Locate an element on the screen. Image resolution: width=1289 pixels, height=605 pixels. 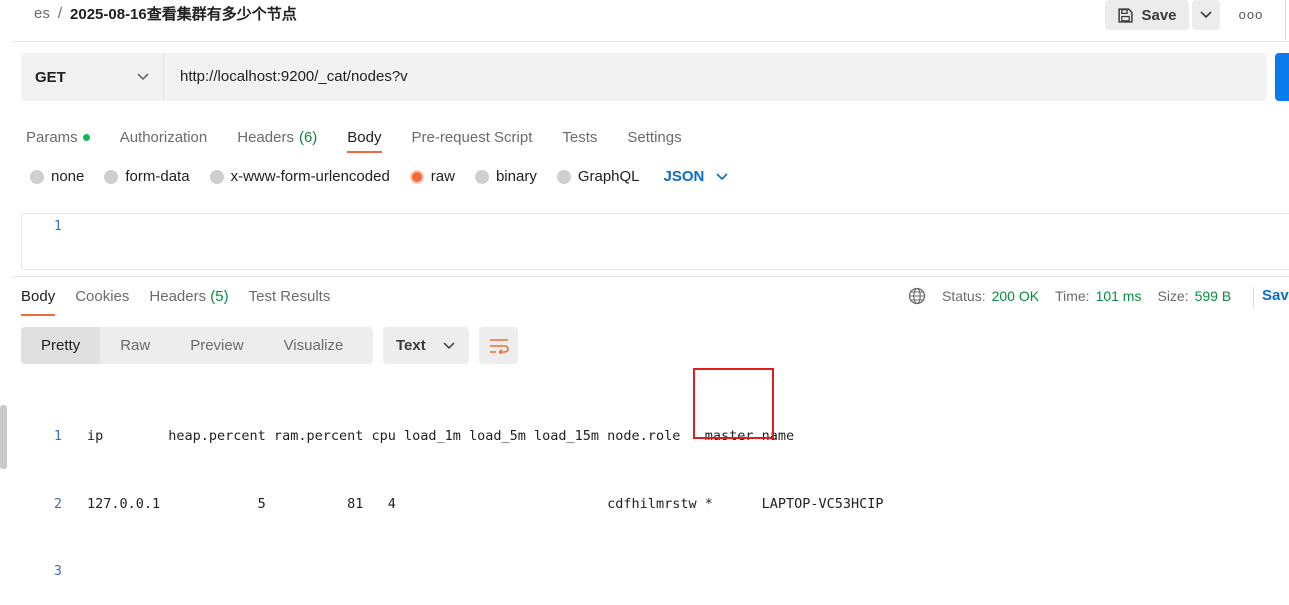
status-label: Status: is located at coordinates (964, 296).